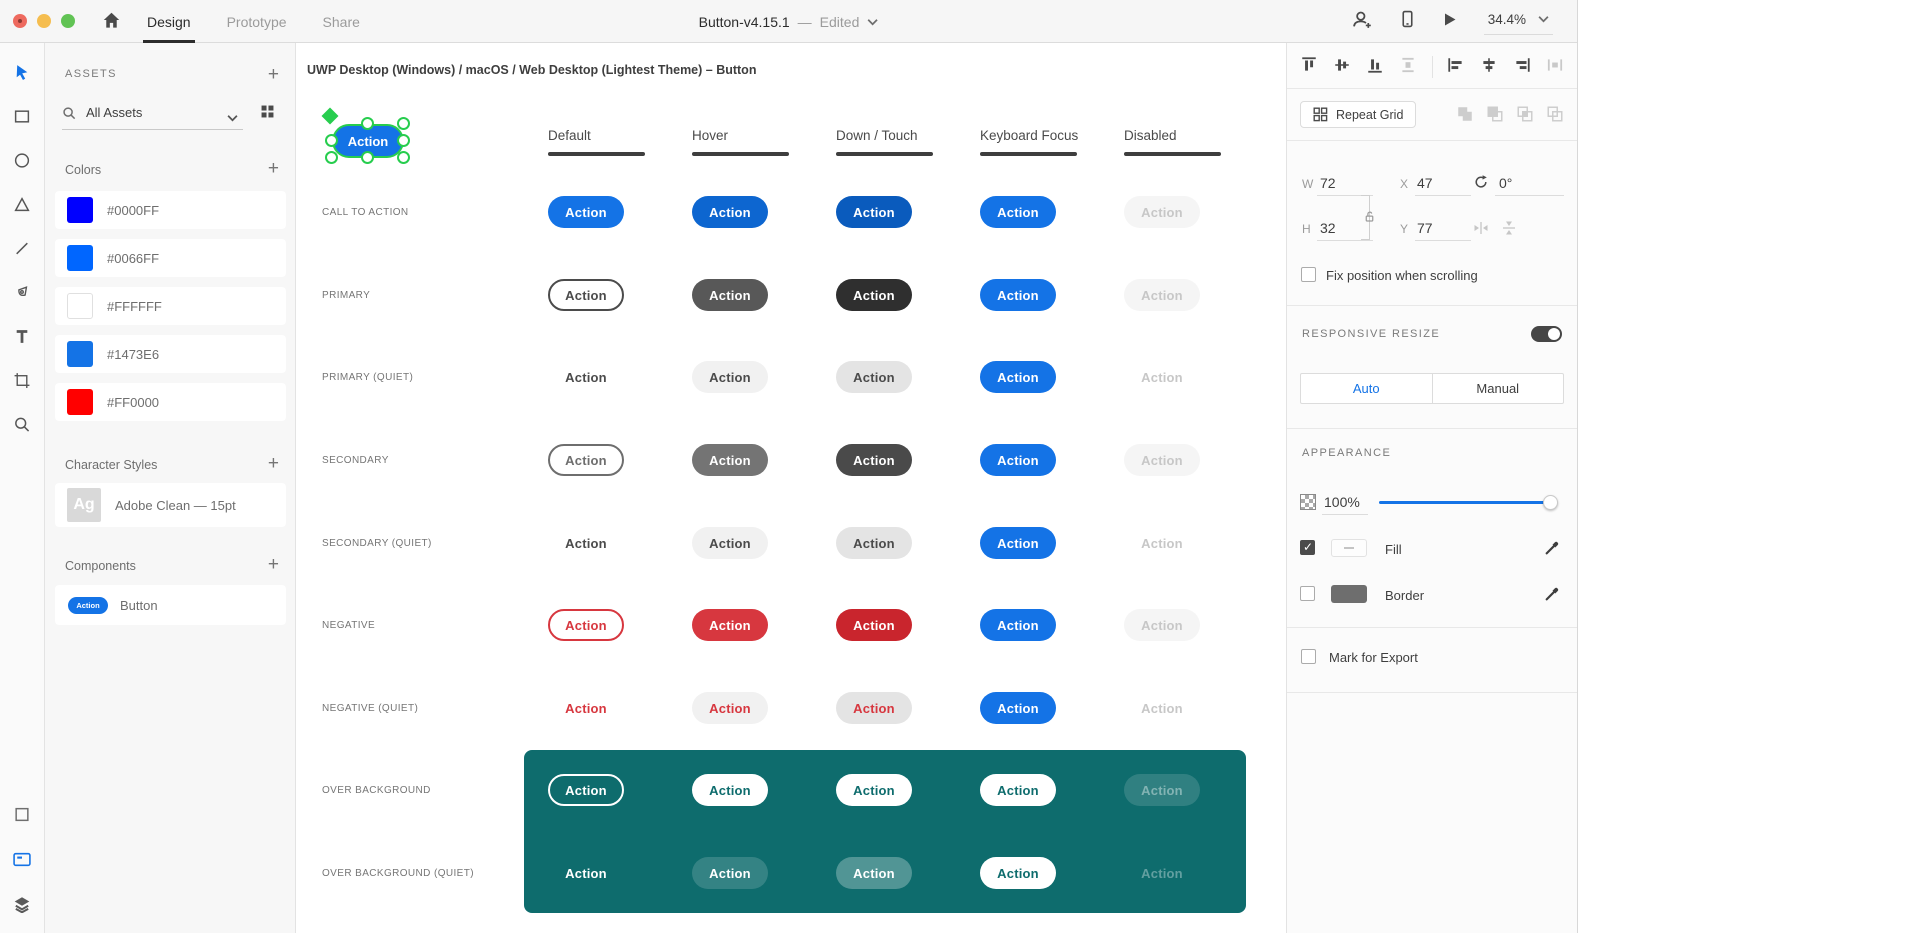  Describe the element at coordinates (1468, 502) in the screenshot. I see `opacity-slider` at that location.